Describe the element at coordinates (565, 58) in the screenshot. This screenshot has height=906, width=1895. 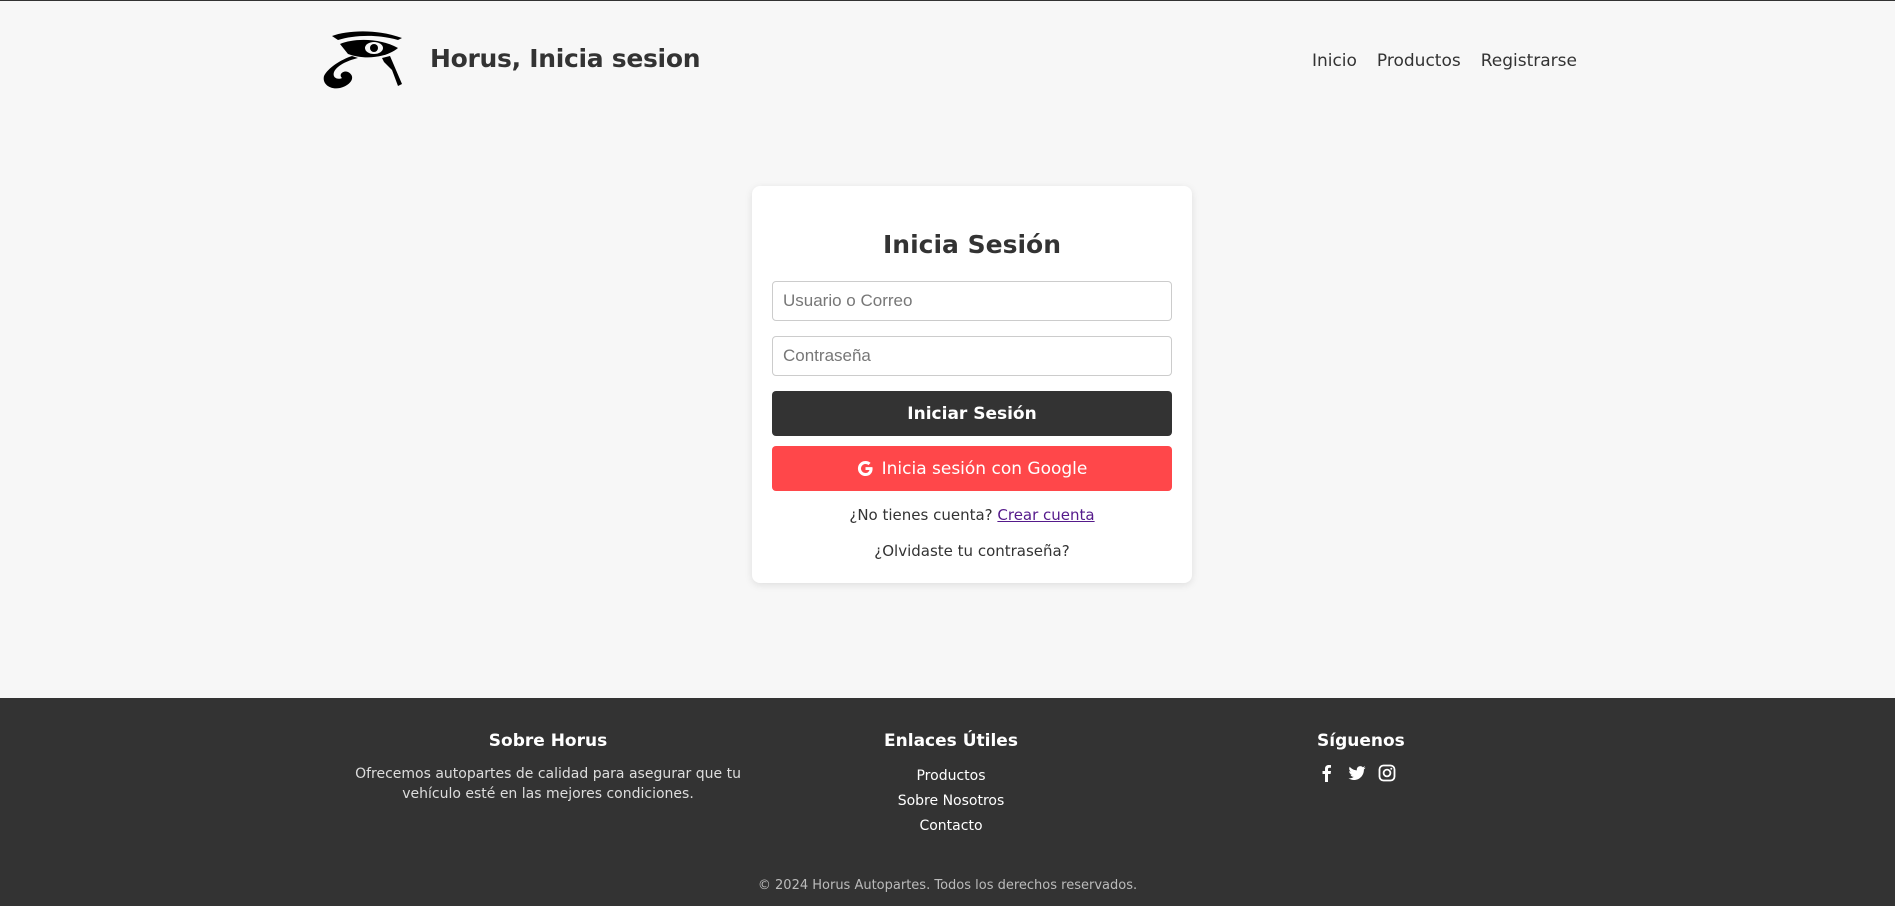
I see `site-title: Horus, Inicia sesion` at that location.